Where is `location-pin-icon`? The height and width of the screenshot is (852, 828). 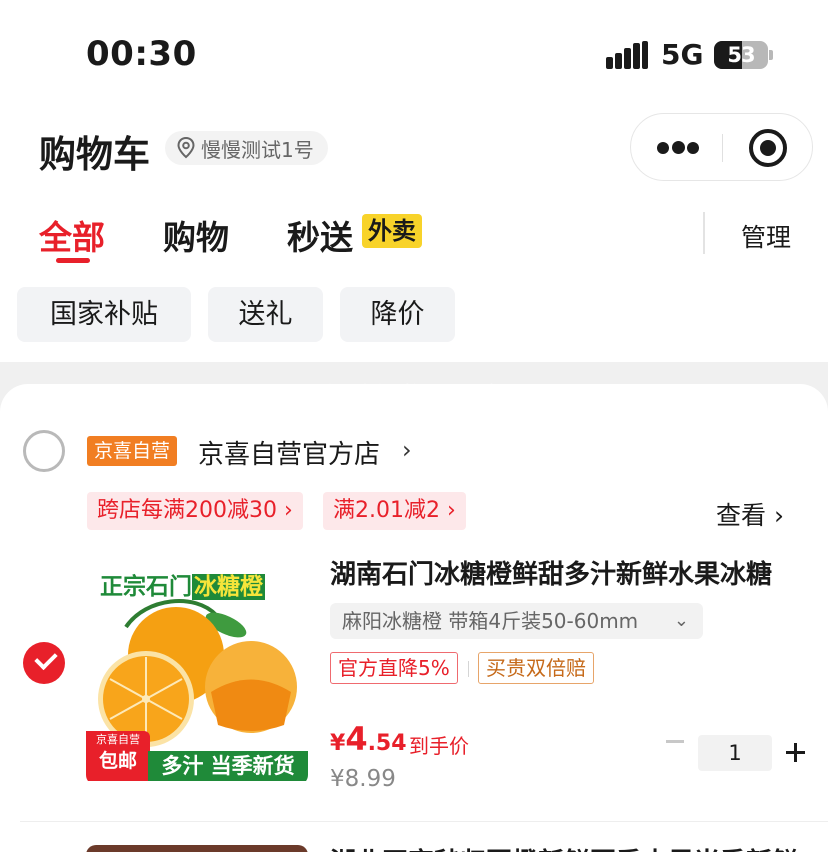
location-pin-icon is located at coordinates (186, 148).